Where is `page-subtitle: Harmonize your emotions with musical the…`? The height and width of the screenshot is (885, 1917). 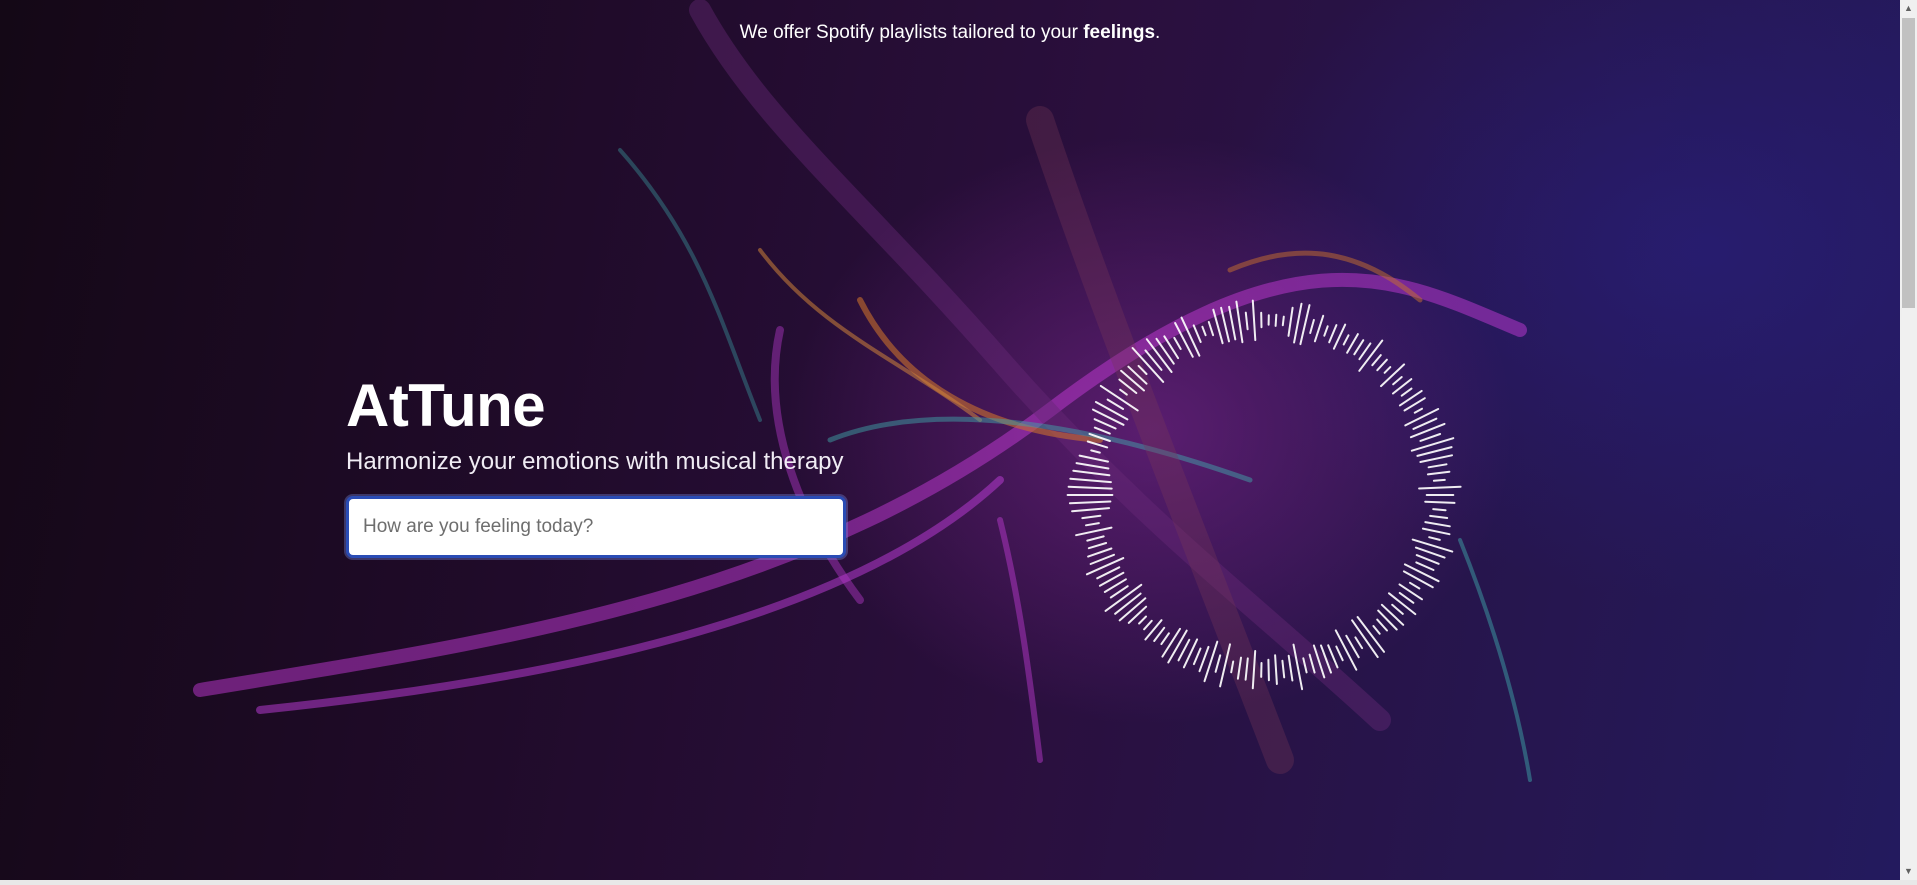 page-subtitle: Harmonize your emotions with musical the… is located at coordinates (595, 461).